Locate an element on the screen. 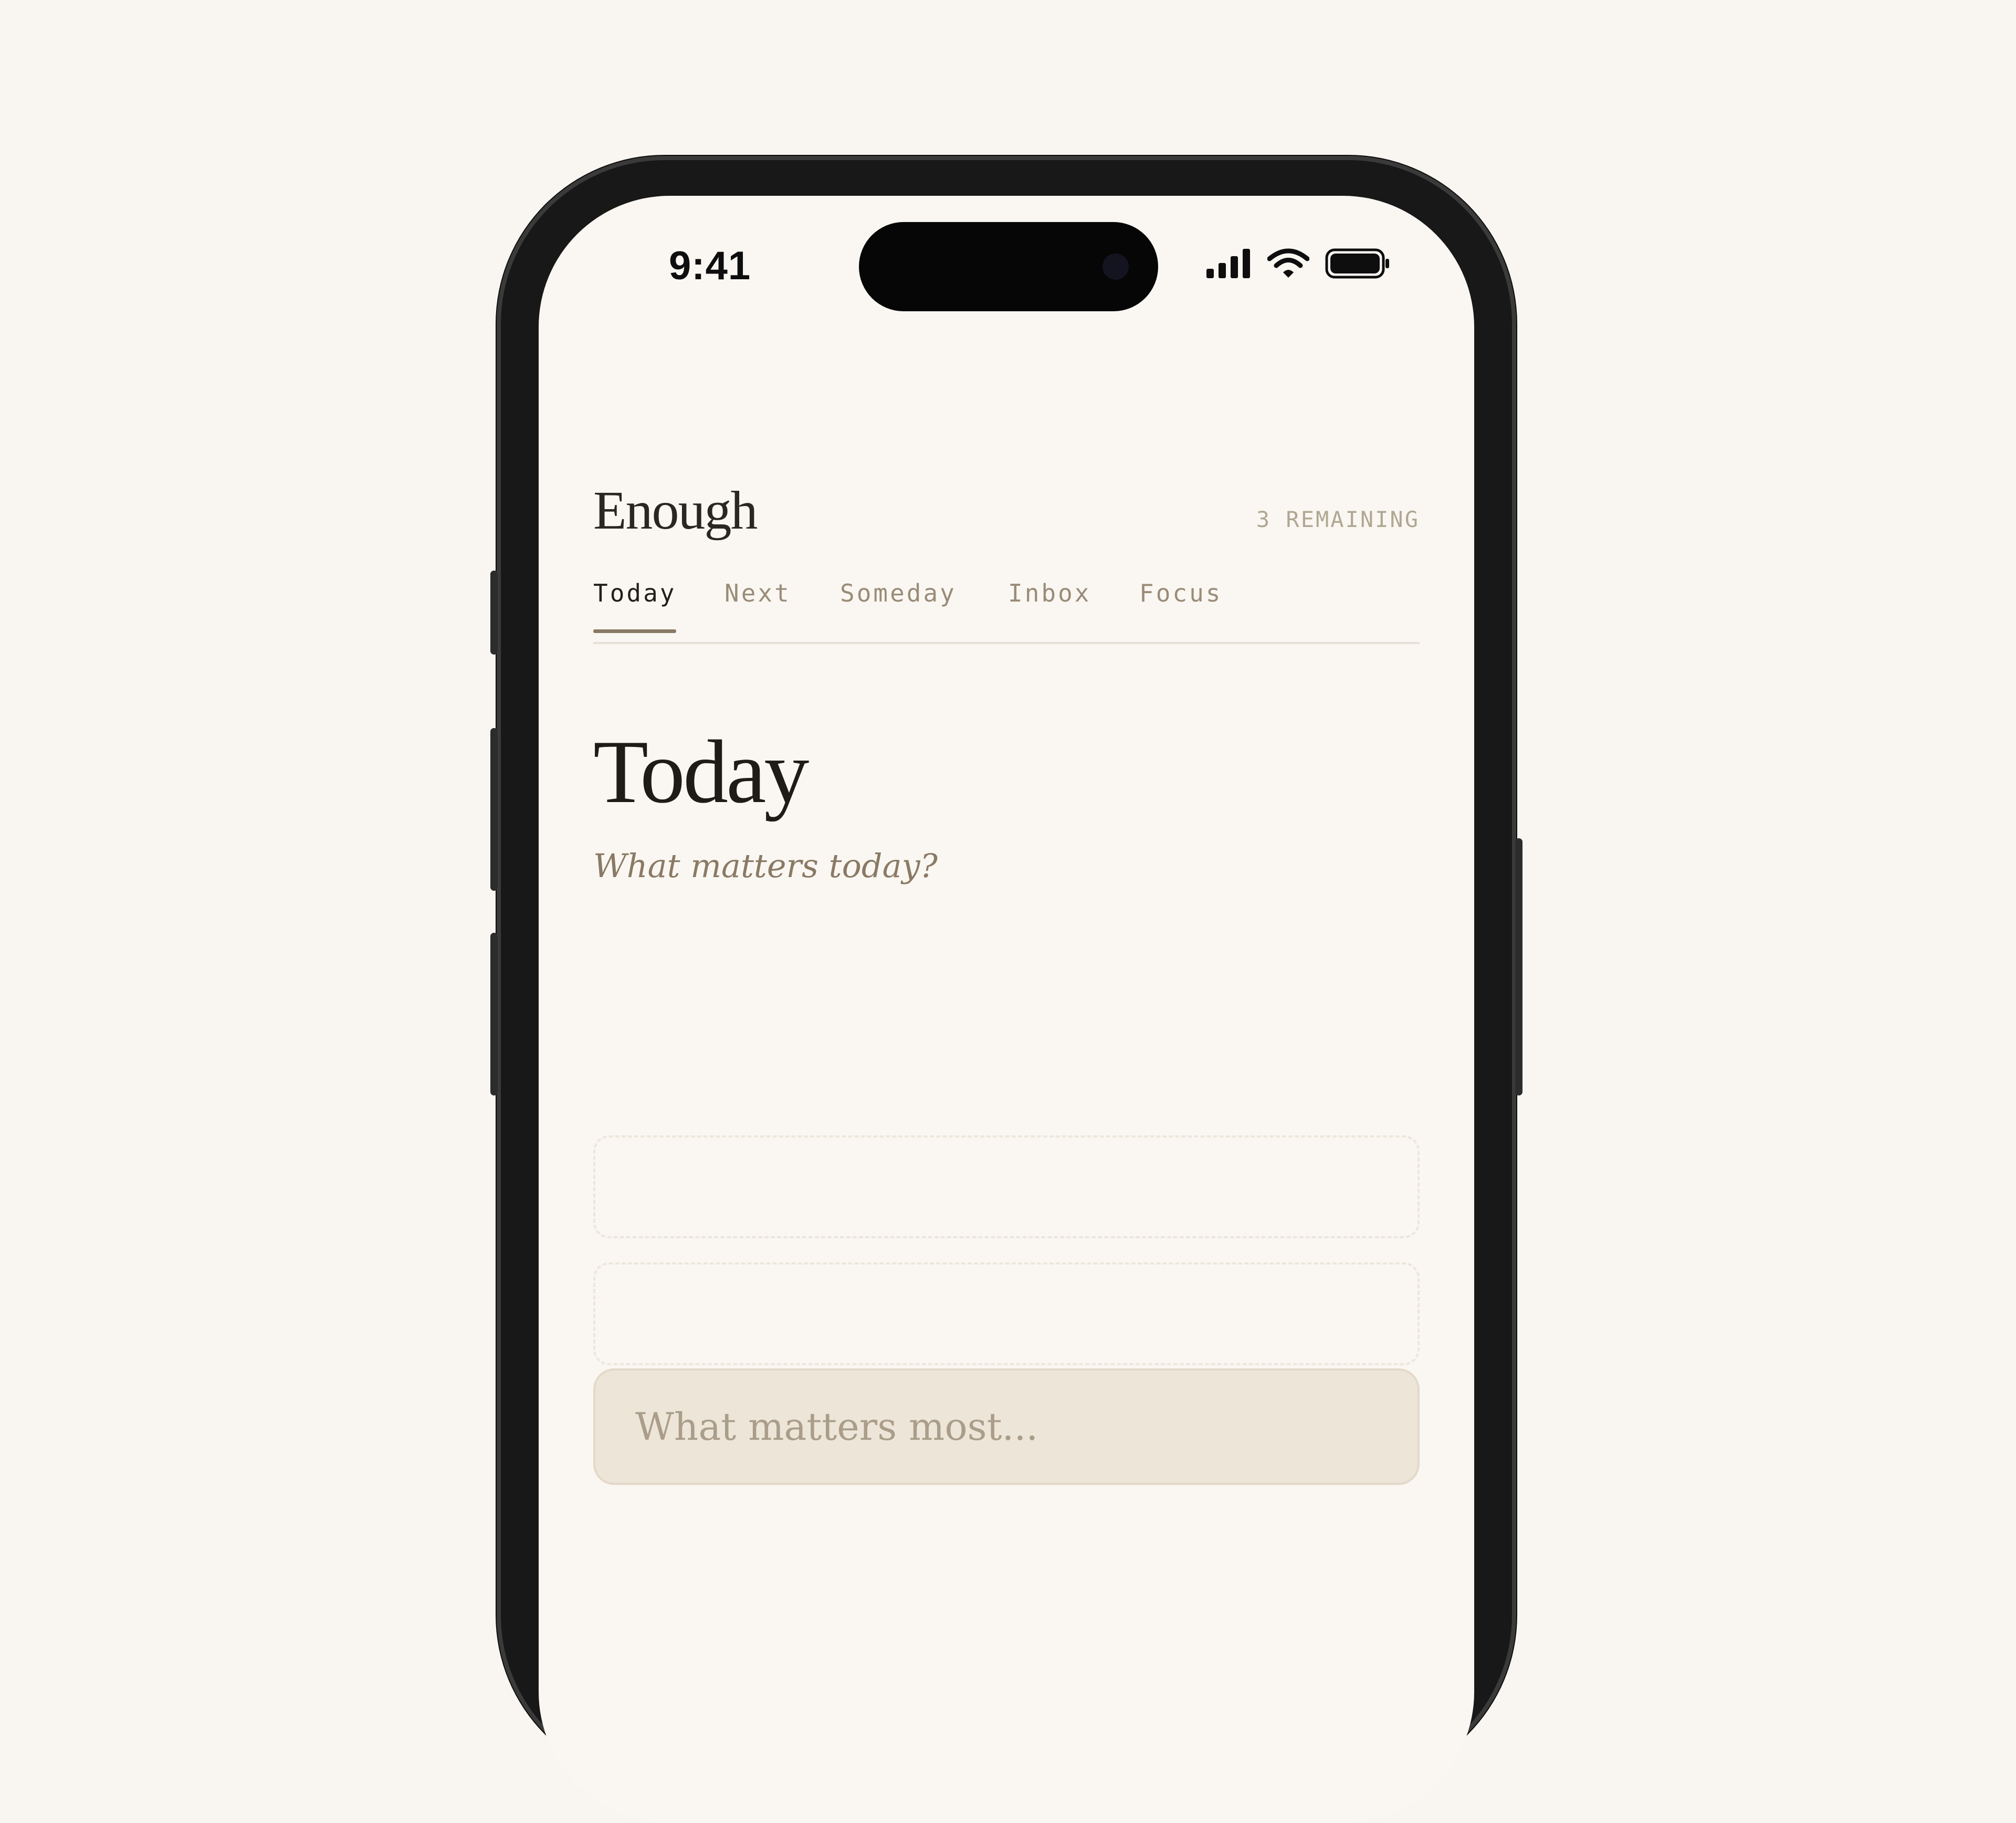 This screenshot has width=2016, height=1823. tab-next: Next is located at coordinates (757, 593).